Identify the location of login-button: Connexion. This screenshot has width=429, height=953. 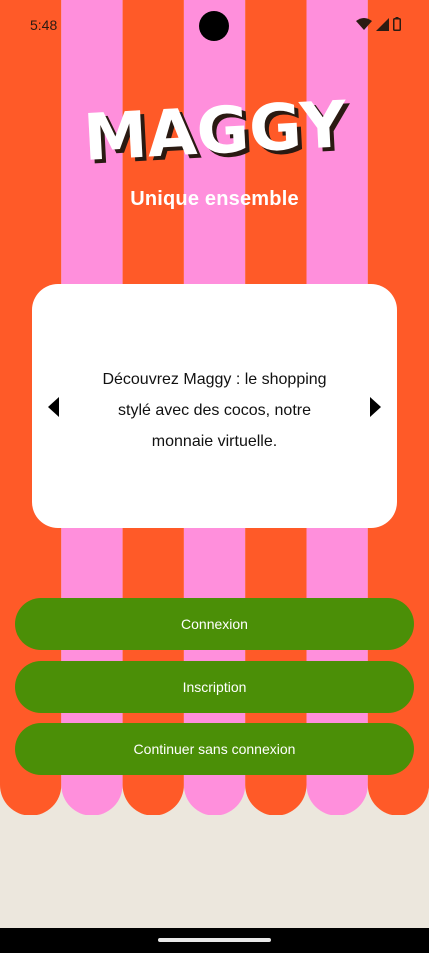
(214, 624).